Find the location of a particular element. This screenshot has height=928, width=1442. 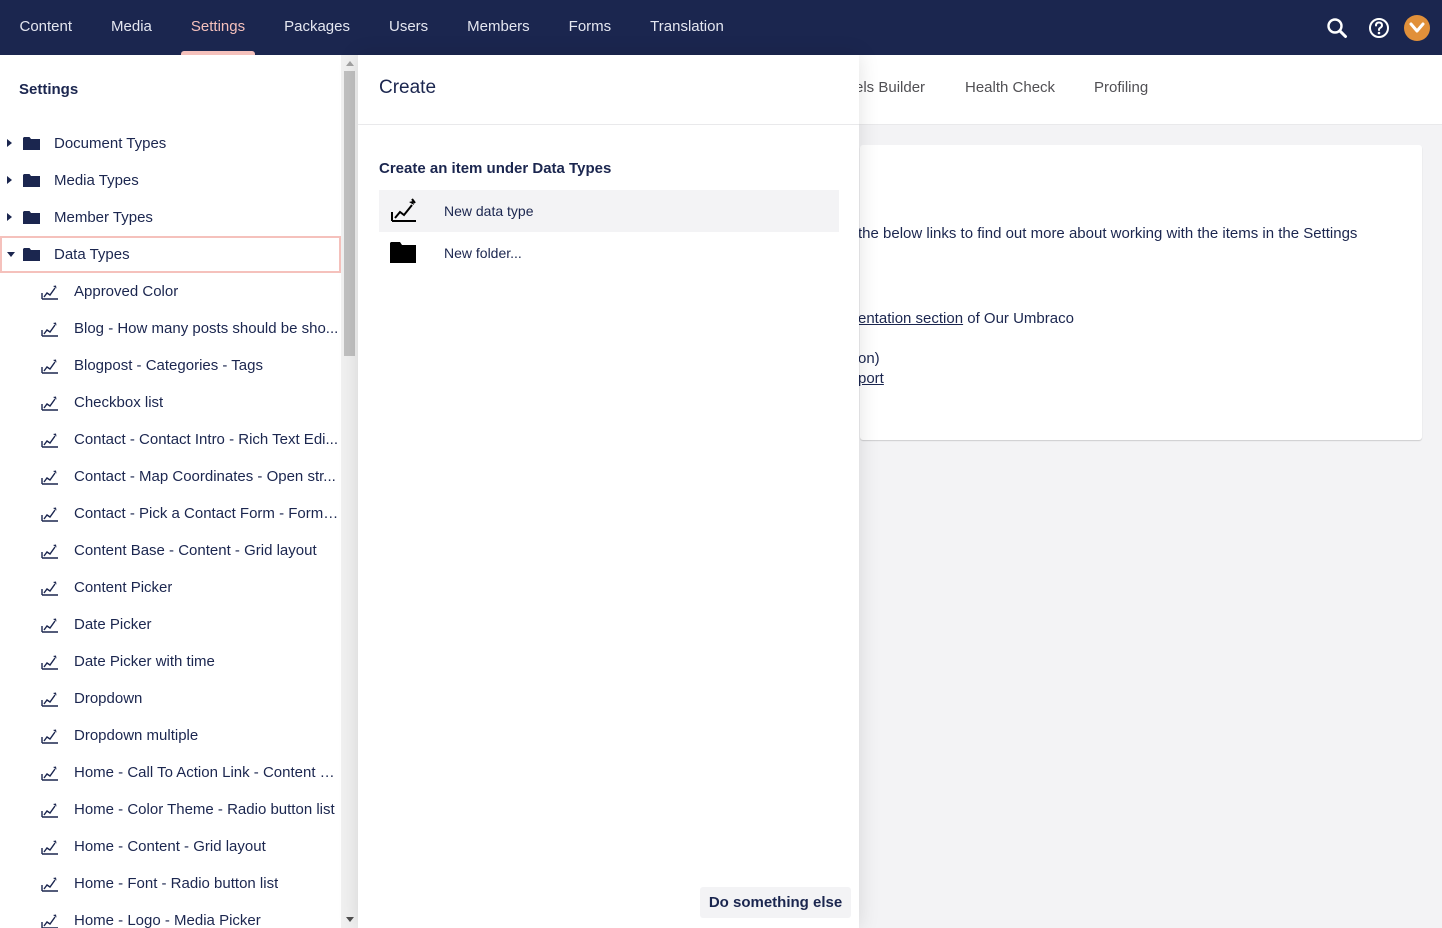

scroll-up-icon is located at coordinates (350, 63).